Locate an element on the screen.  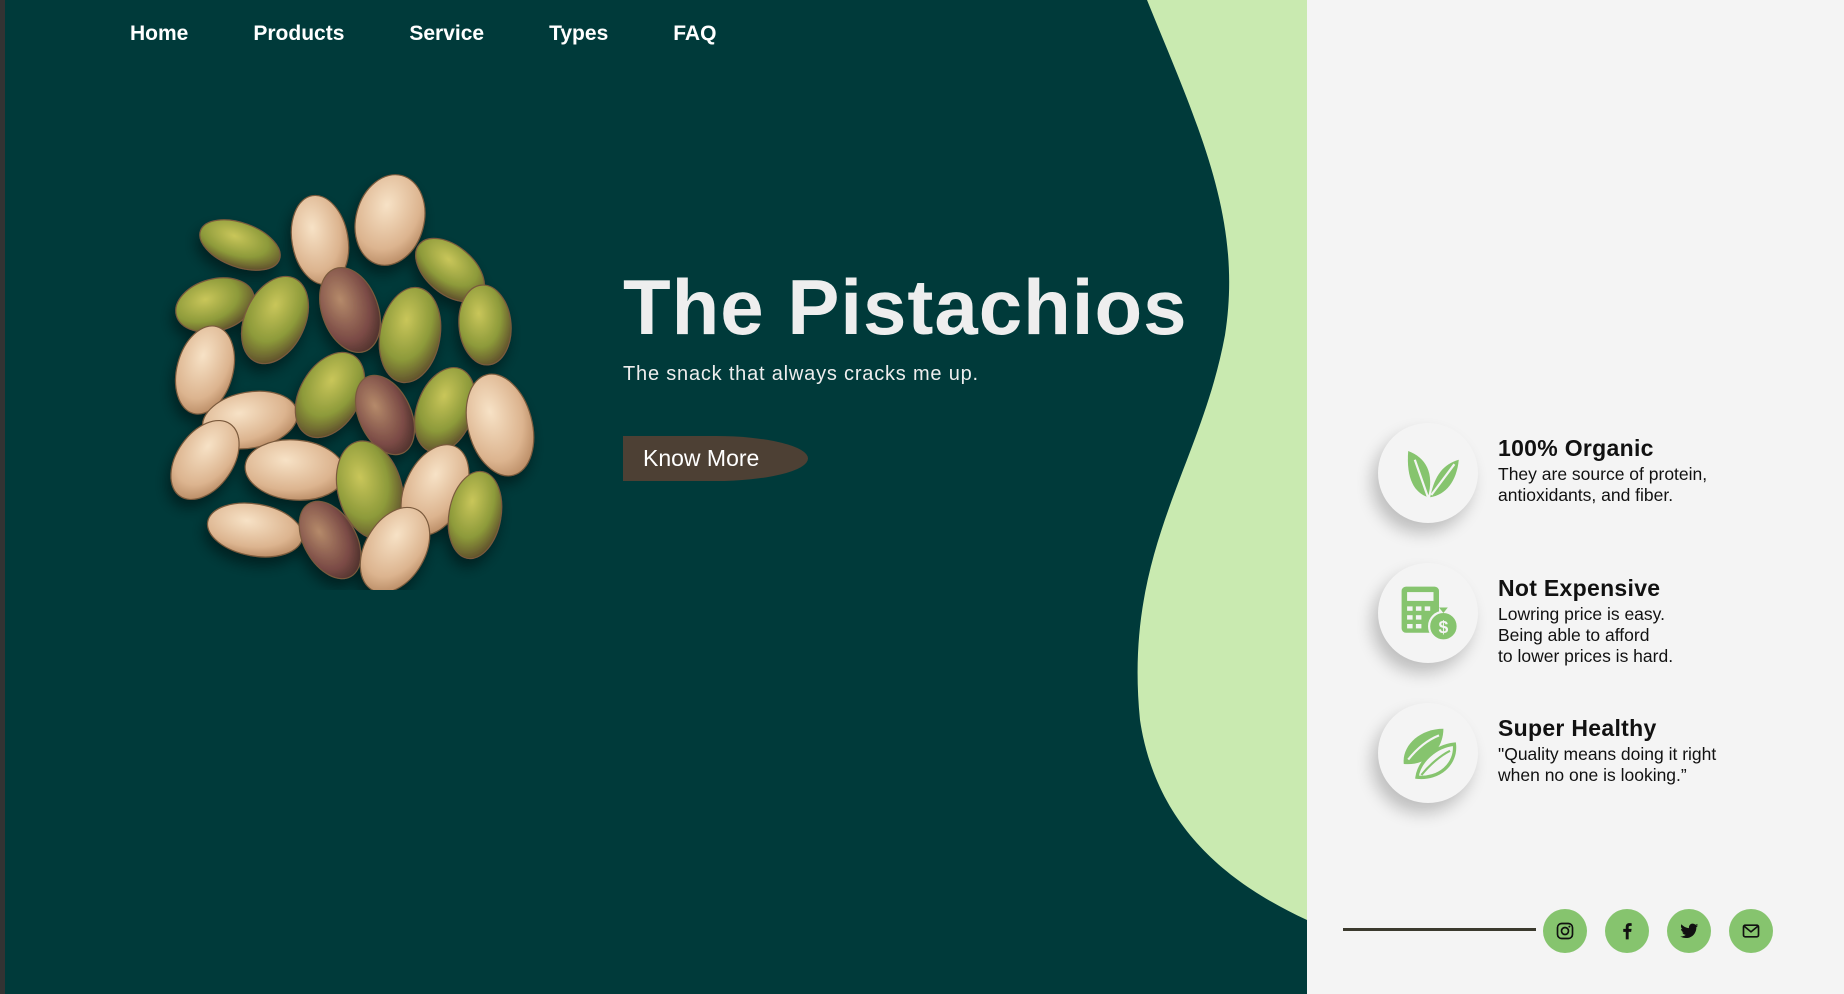
mail-button is located at coordinates (1751, 931).